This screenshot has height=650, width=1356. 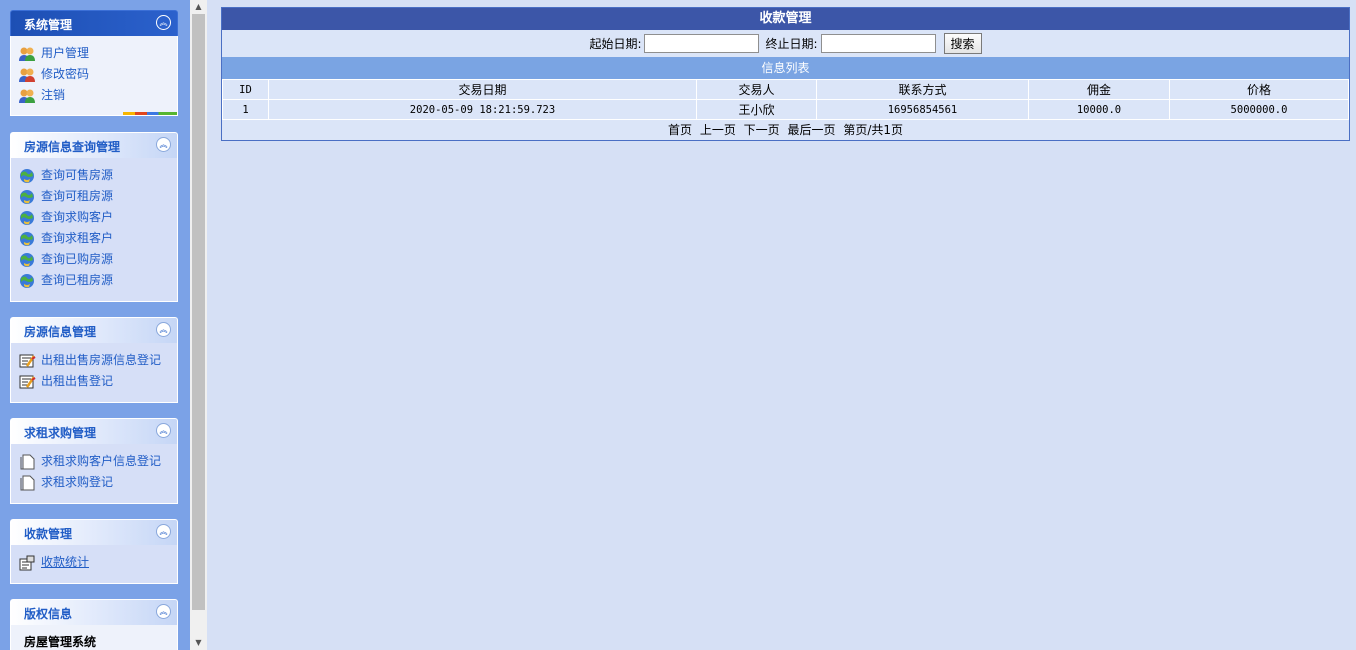 What do you see at coordinates (762, 130) in the screenshot?
I see `next-page-link: 下一页` at bounding box center [762, 130].